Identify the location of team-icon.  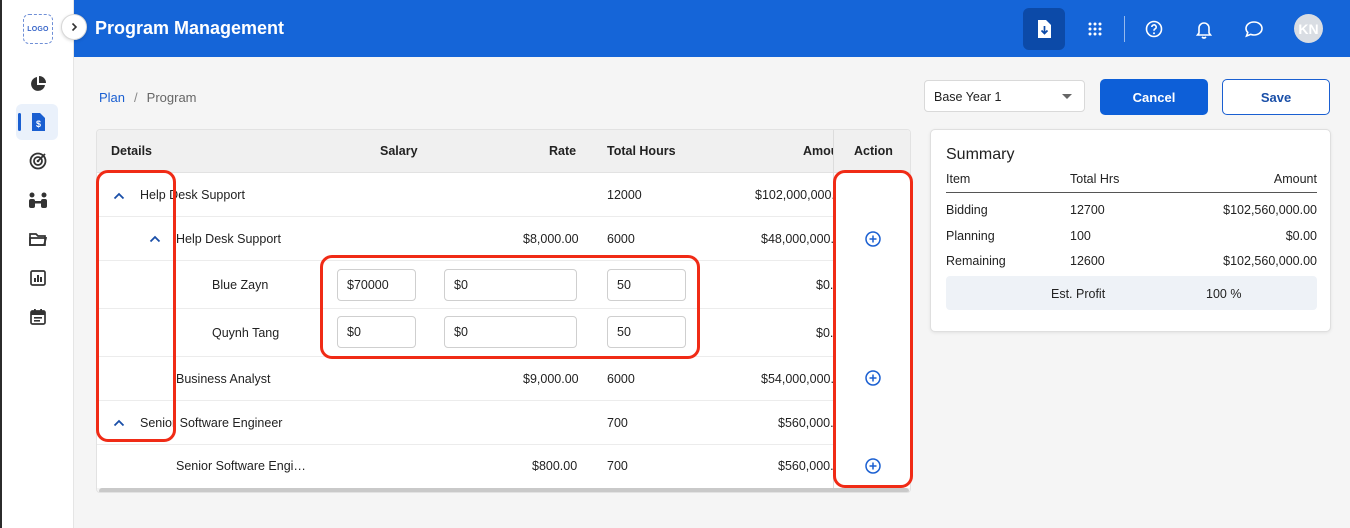
(38, 200).